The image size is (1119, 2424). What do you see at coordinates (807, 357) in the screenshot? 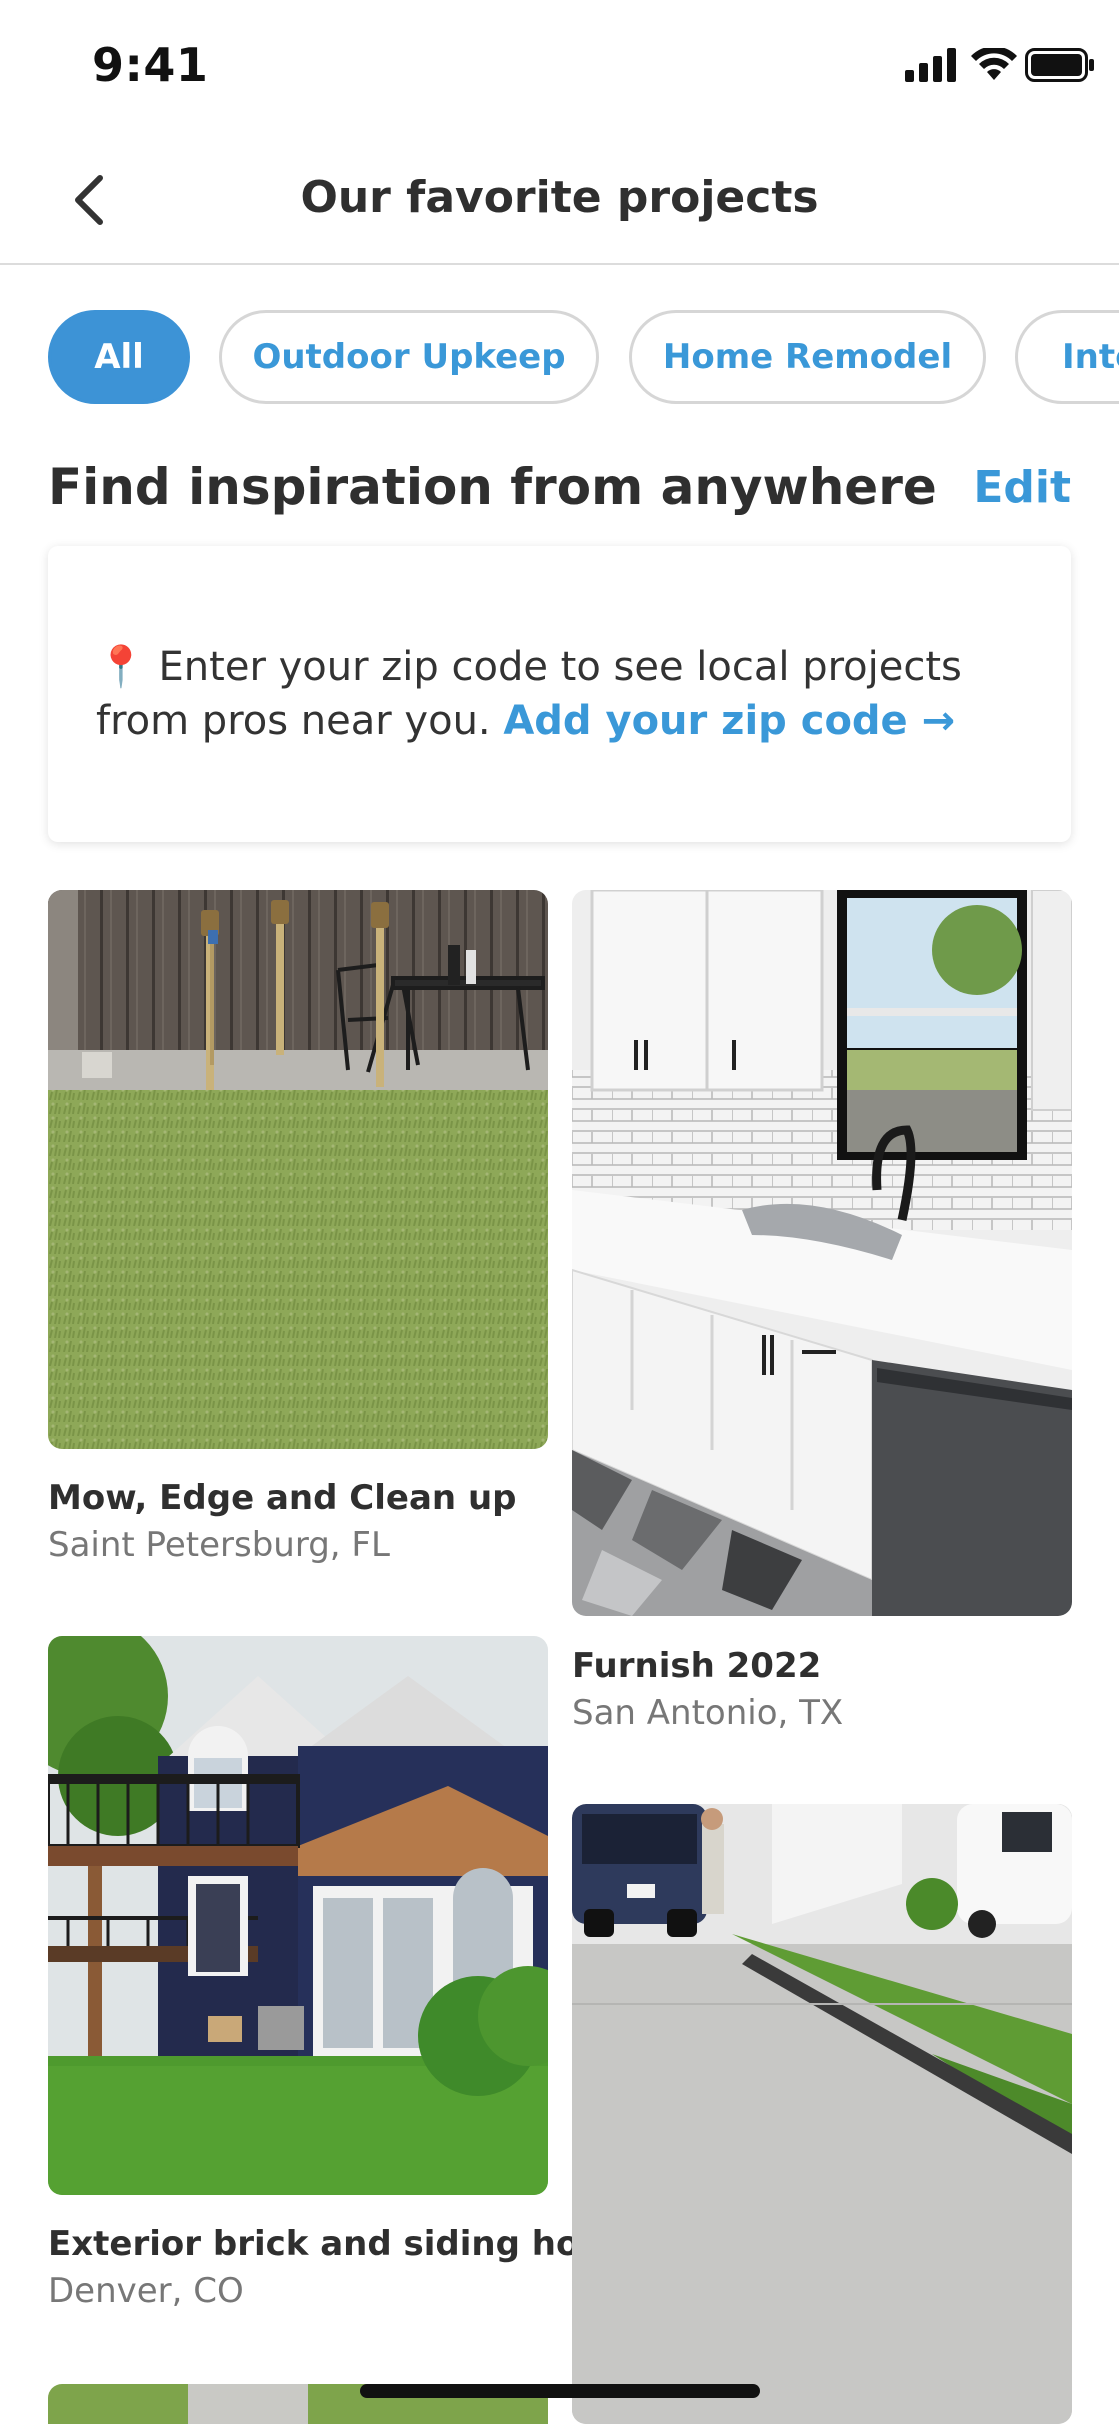
I see `filter-chip-home-remodel: Home Remodel` at bounding box center [807, 357].